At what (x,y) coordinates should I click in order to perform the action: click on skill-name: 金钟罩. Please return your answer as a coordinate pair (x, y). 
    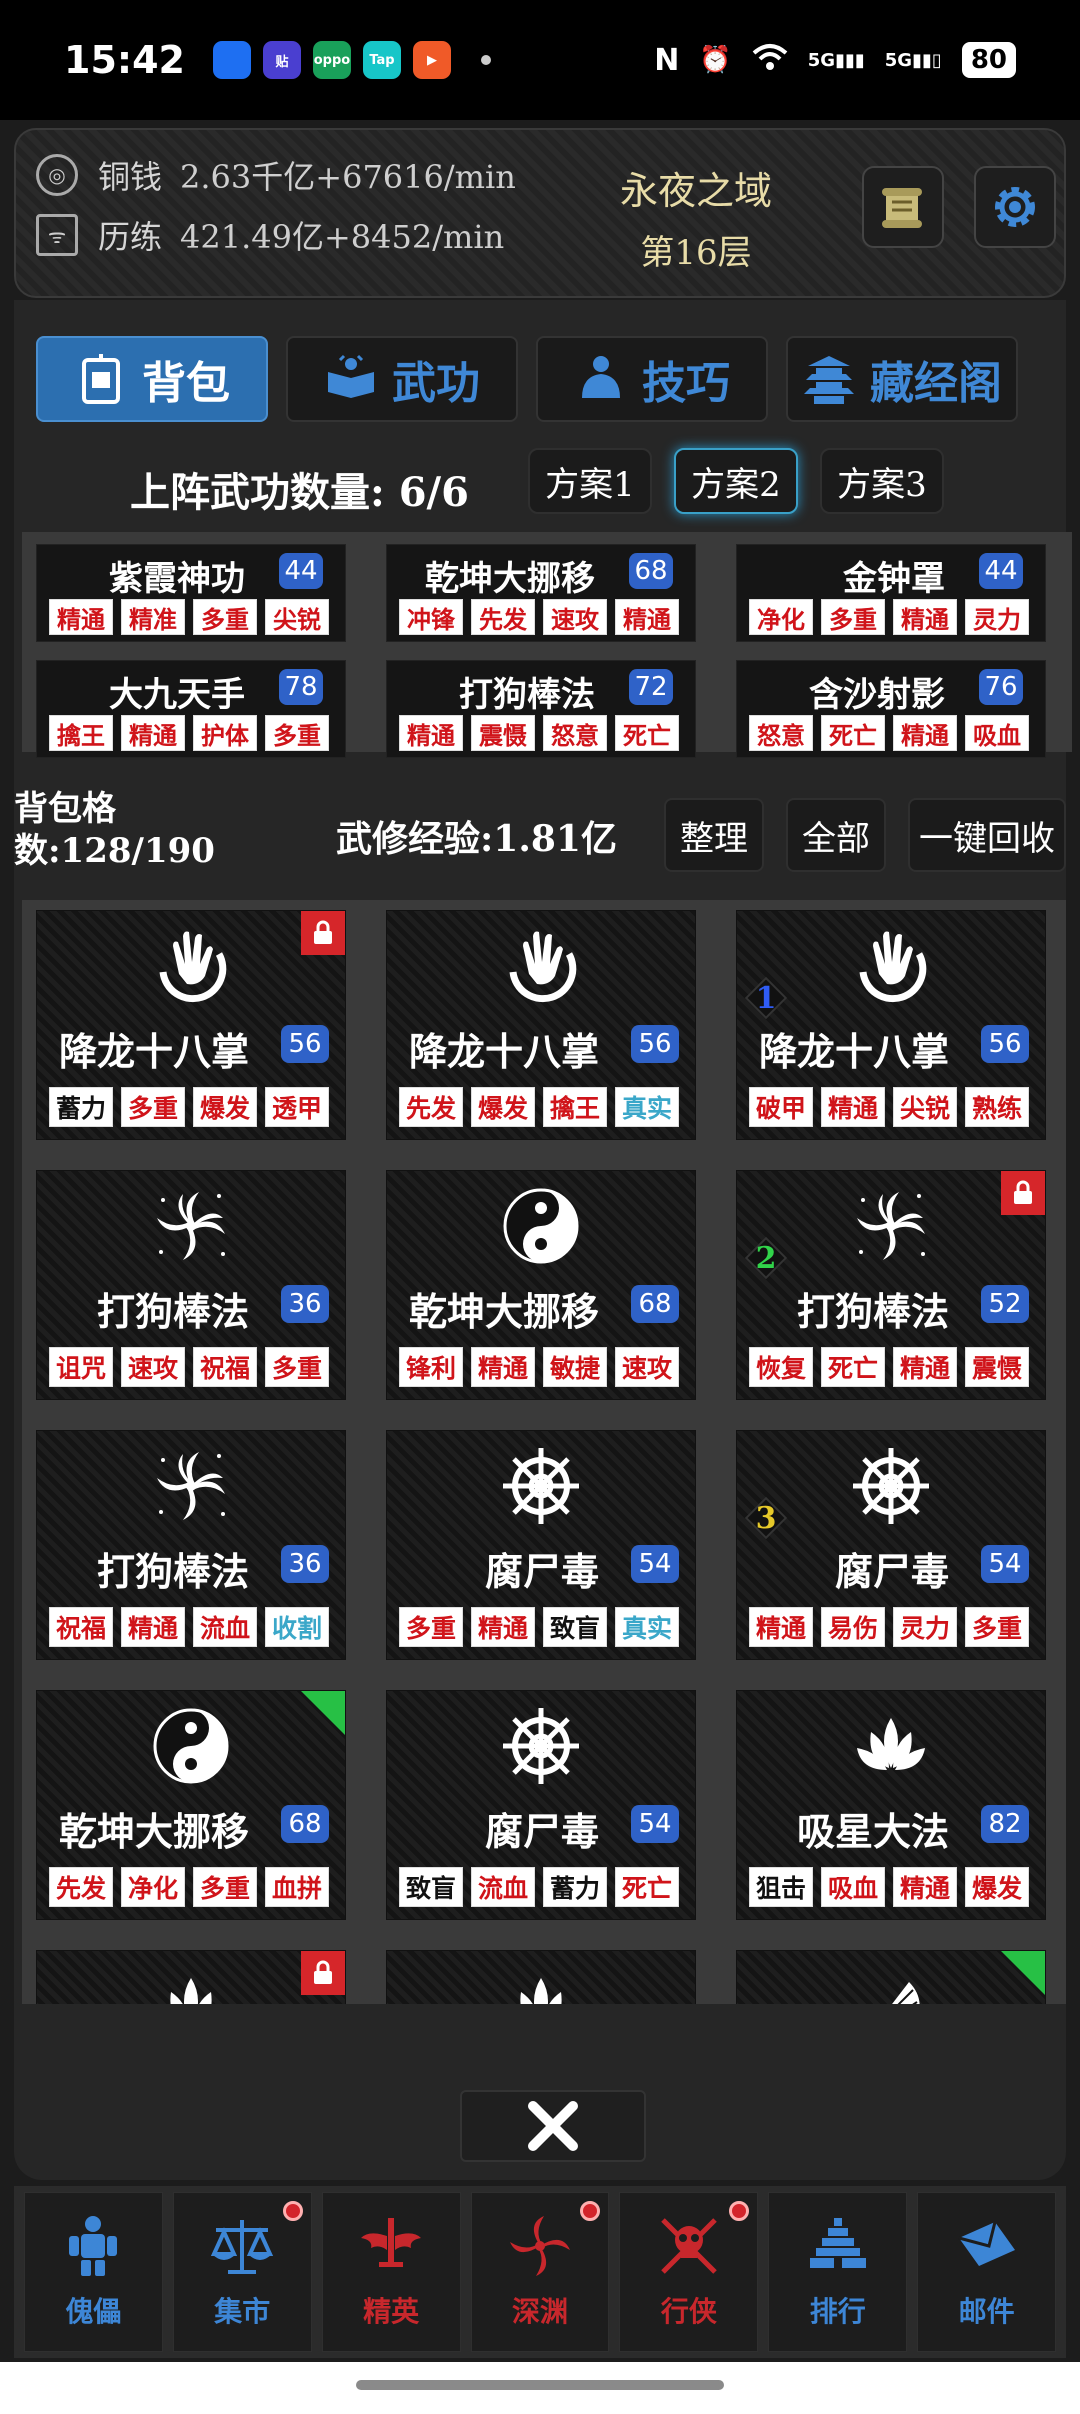
    Looking at the image, I should click on (894, 579).